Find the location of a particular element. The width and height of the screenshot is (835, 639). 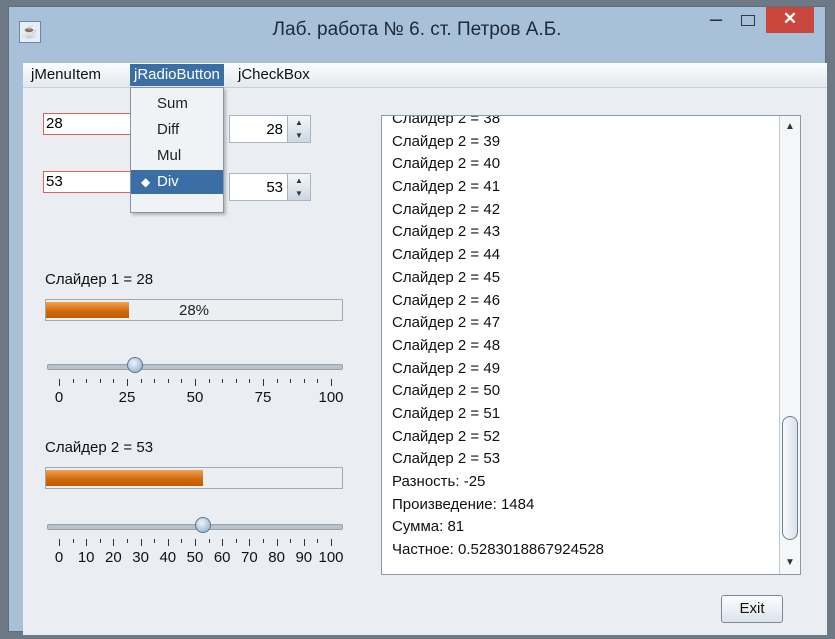

radio-dropdown-menu: Sum Diff Mul ◆ Div is located at coordinates (177, 150).